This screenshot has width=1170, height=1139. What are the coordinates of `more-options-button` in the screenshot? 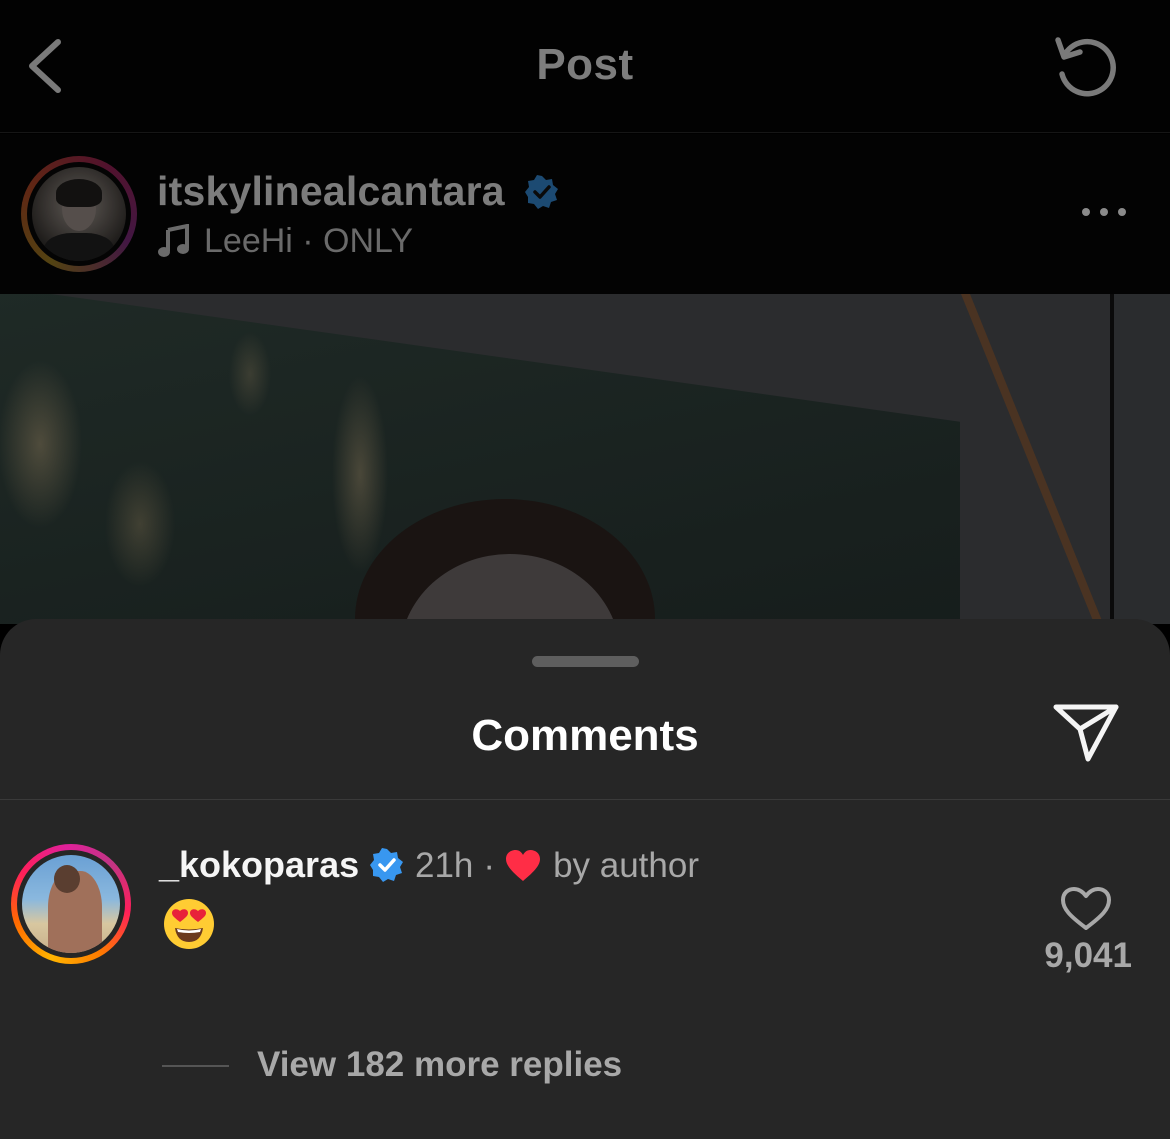 It's located at (1104, 212).